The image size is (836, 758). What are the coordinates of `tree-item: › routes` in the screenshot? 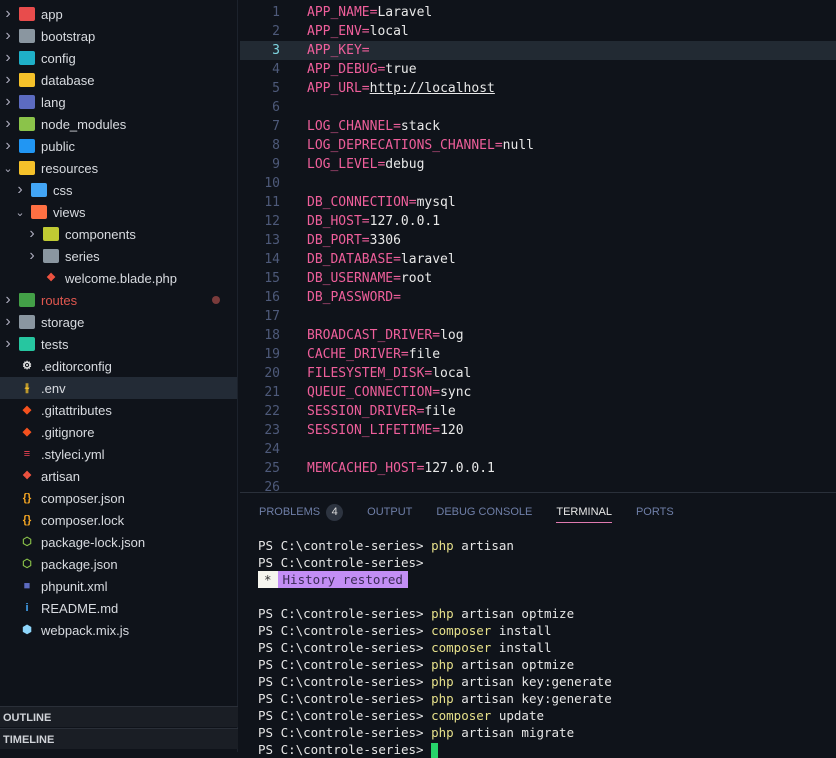 It's located at (118, 300).